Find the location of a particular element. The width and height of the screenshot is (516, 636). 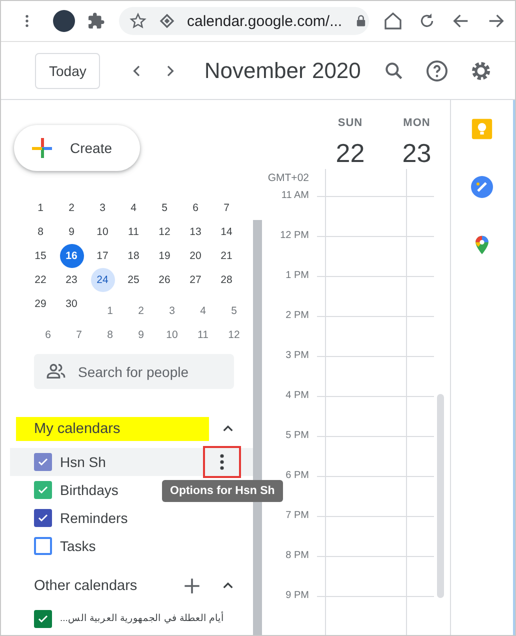

calendar-row: Tasks is located at coordinates (131, 546).